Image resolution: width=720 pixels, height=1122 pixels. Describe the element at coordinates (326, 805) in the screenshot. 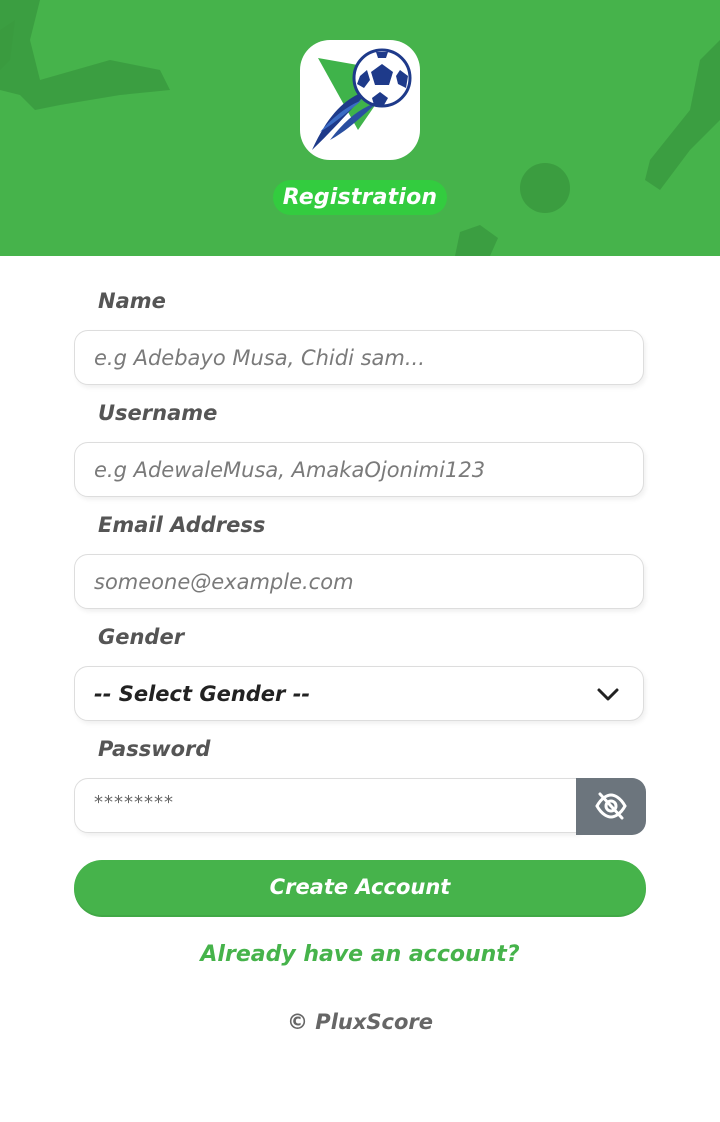

I see `password-input: ********` at that location.